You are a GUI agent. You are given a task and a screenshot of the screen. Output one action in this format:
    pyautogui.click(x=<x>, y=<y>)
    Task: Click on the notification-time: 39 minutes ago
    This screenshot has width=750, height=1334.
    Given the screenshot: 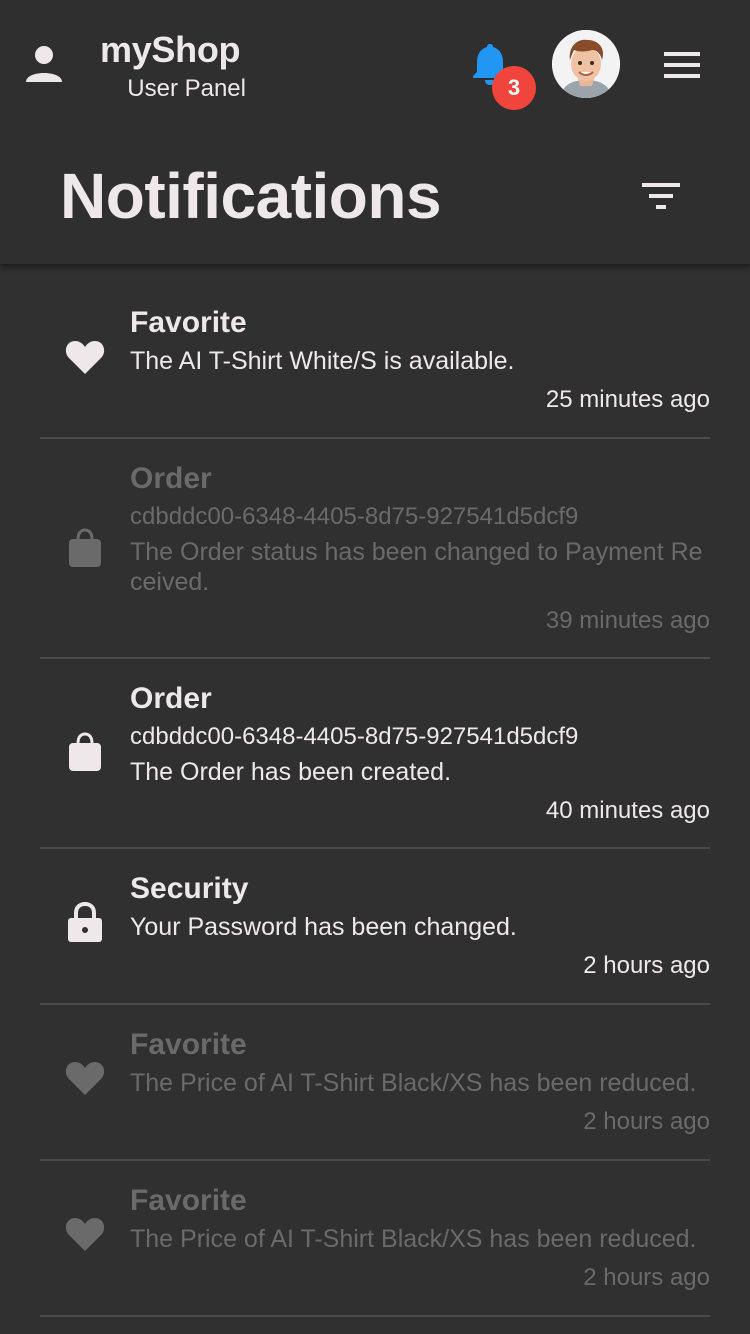 What is the action you would take?
    pyautogui.click(x=627, y=620)
    